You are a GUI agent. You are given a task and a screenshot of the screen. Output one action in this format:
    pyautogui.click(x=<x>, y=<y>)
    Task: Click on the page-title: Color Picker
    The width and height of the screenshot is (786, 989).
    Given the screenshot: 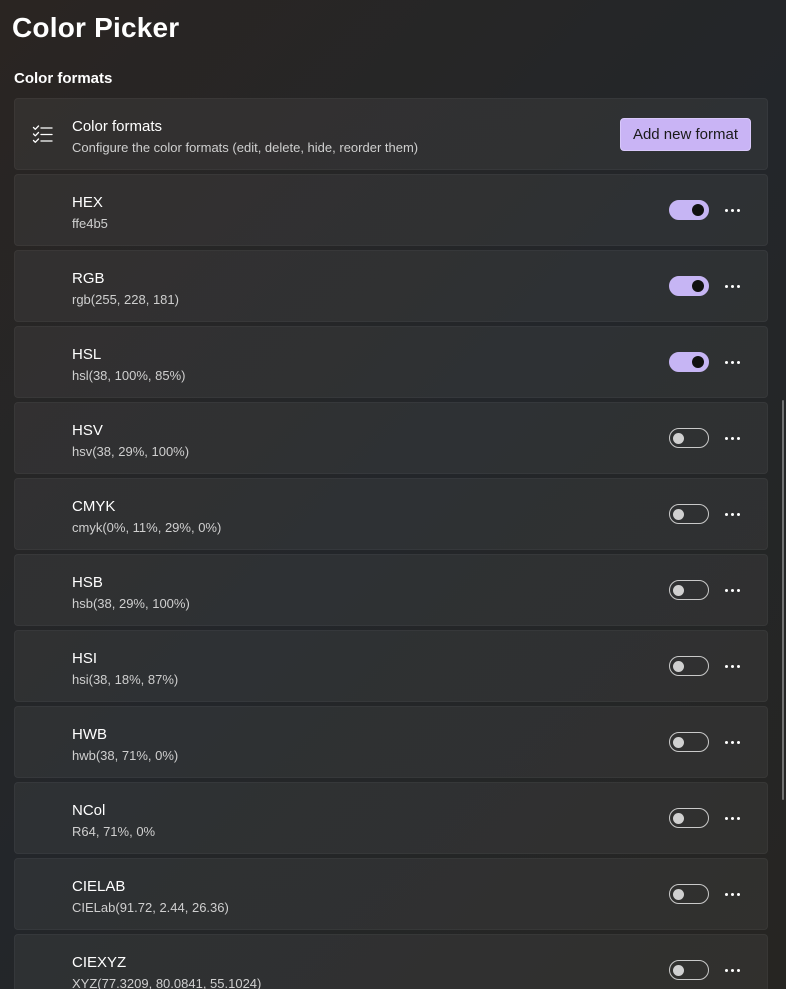 What is the action you would take?
    pyautogui.click(x=96, y=27)
    